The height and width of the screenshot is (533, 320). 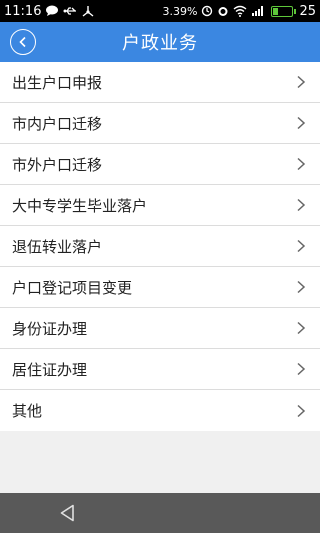 What do you see at coordinates (88, 11) in the screenshot?
I see `network-icon` at bounding box center [88, 11].